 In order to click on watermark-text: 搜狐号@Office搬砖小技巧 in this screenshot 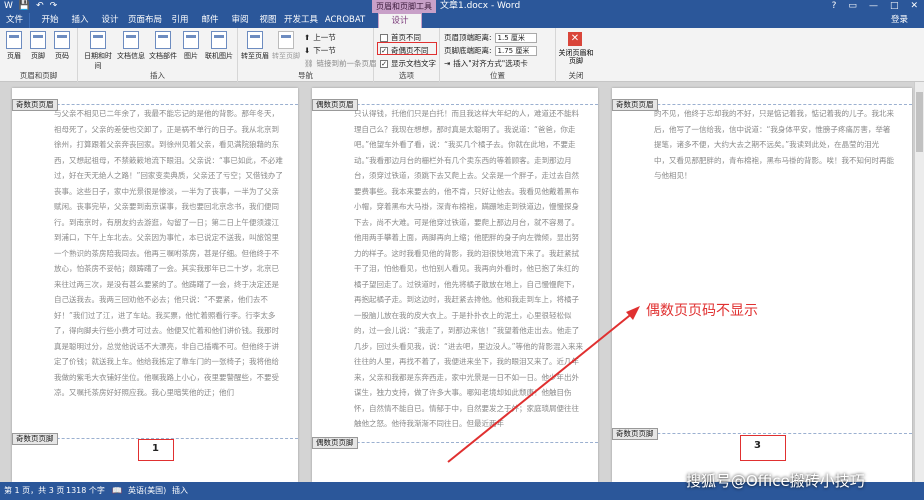, I will do `click(775, 481)`.